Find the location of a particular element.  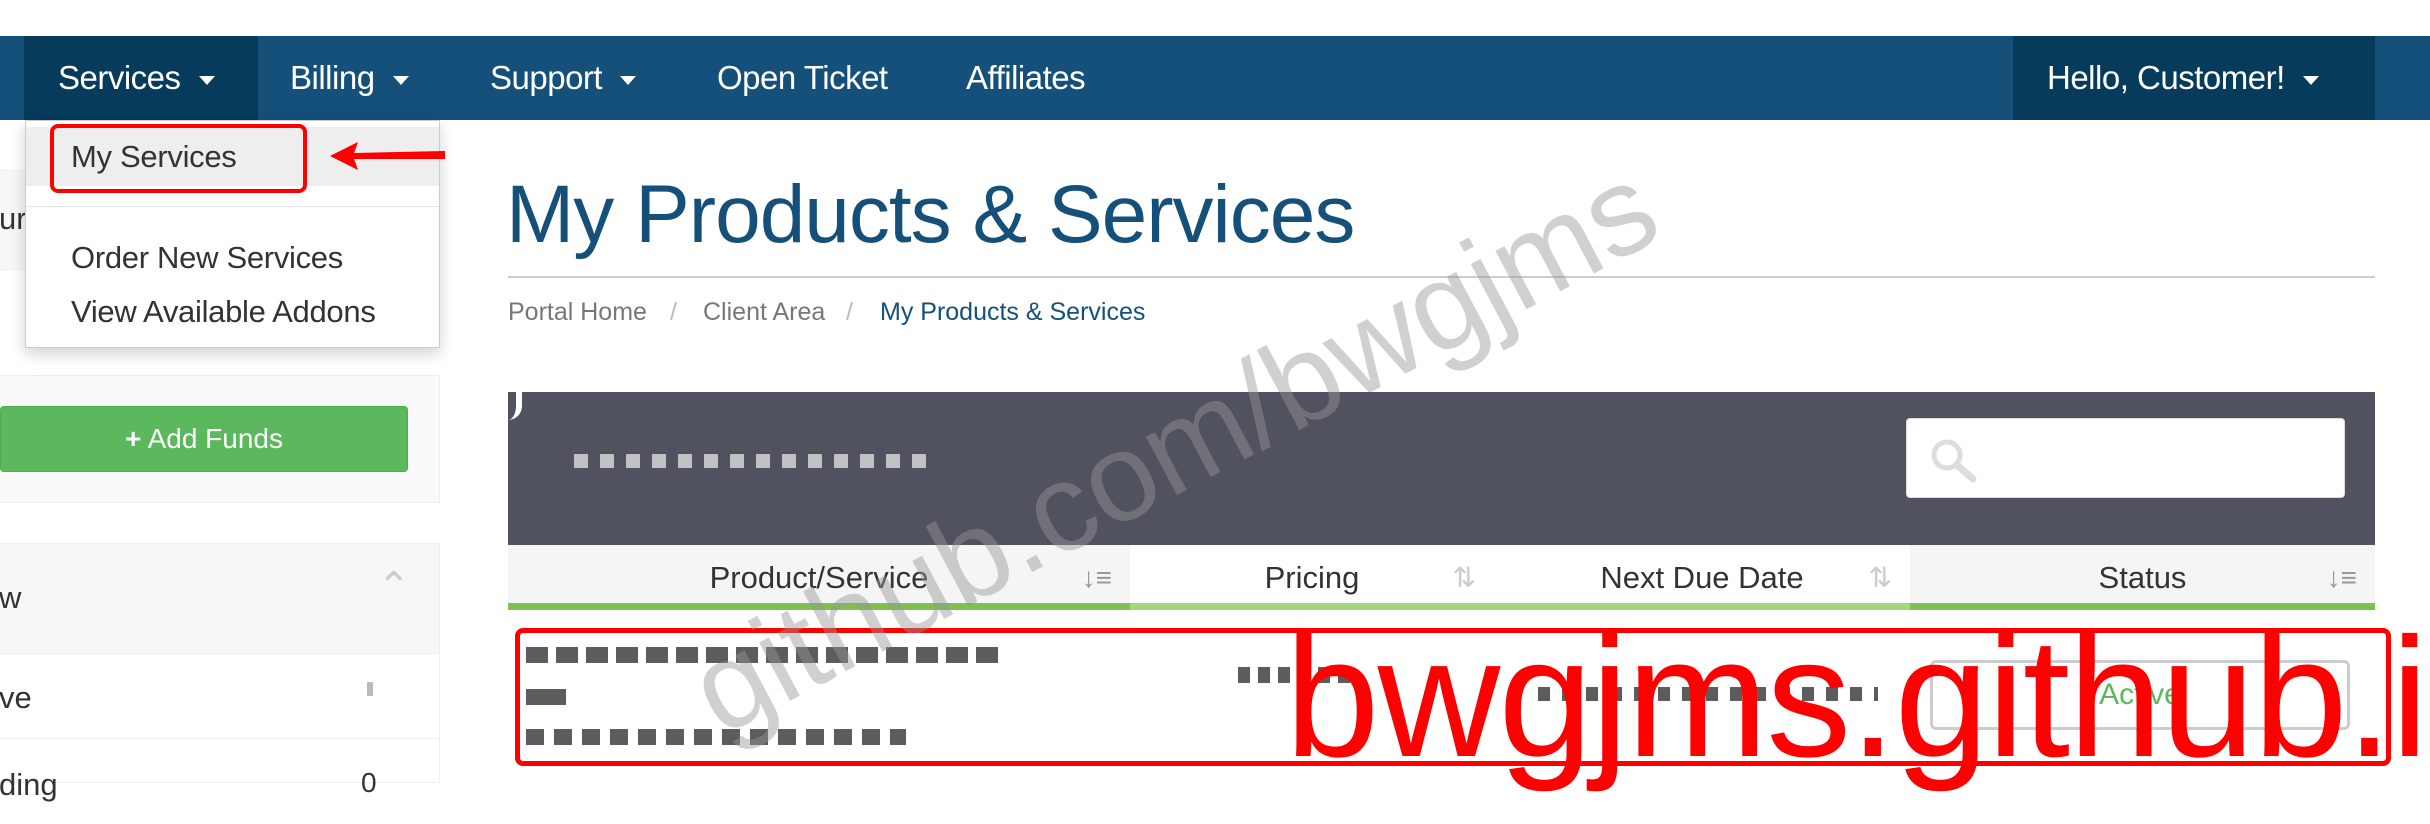

nav-services: Services is located at coordinates (141, 78).